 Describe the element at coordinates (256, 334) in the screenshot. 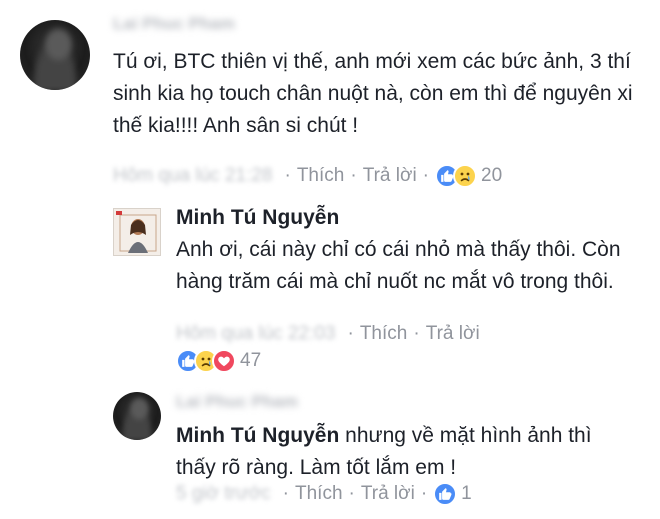

I see `timestamp: Hôm qua lúc 22:03` at that location.